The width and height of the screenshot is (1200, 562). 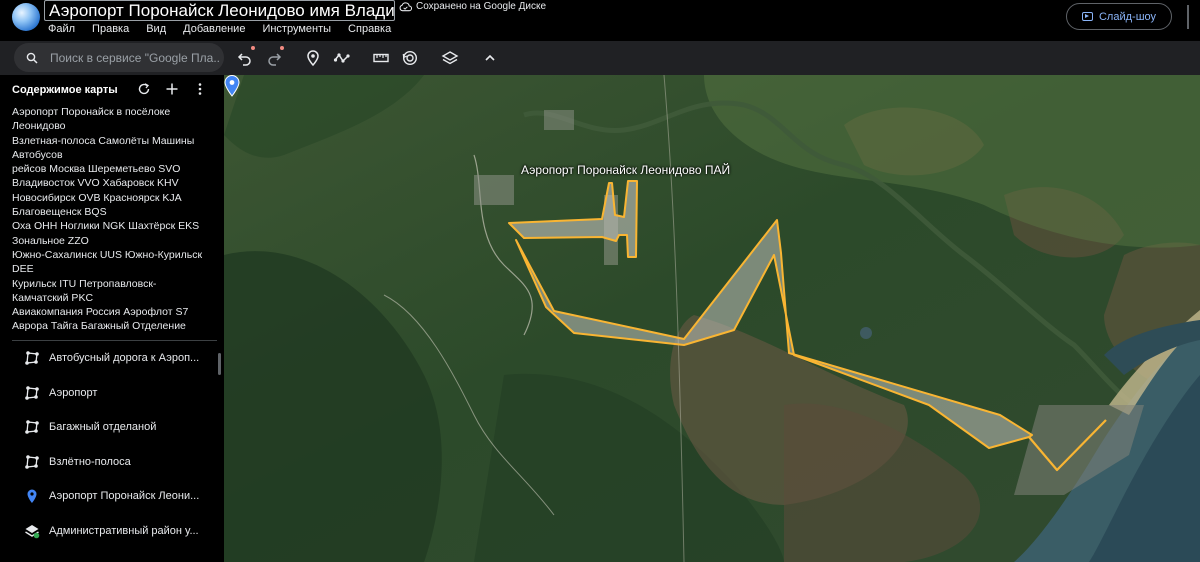 I want to click on menu-file: Файл, so click(x=61, y=29).